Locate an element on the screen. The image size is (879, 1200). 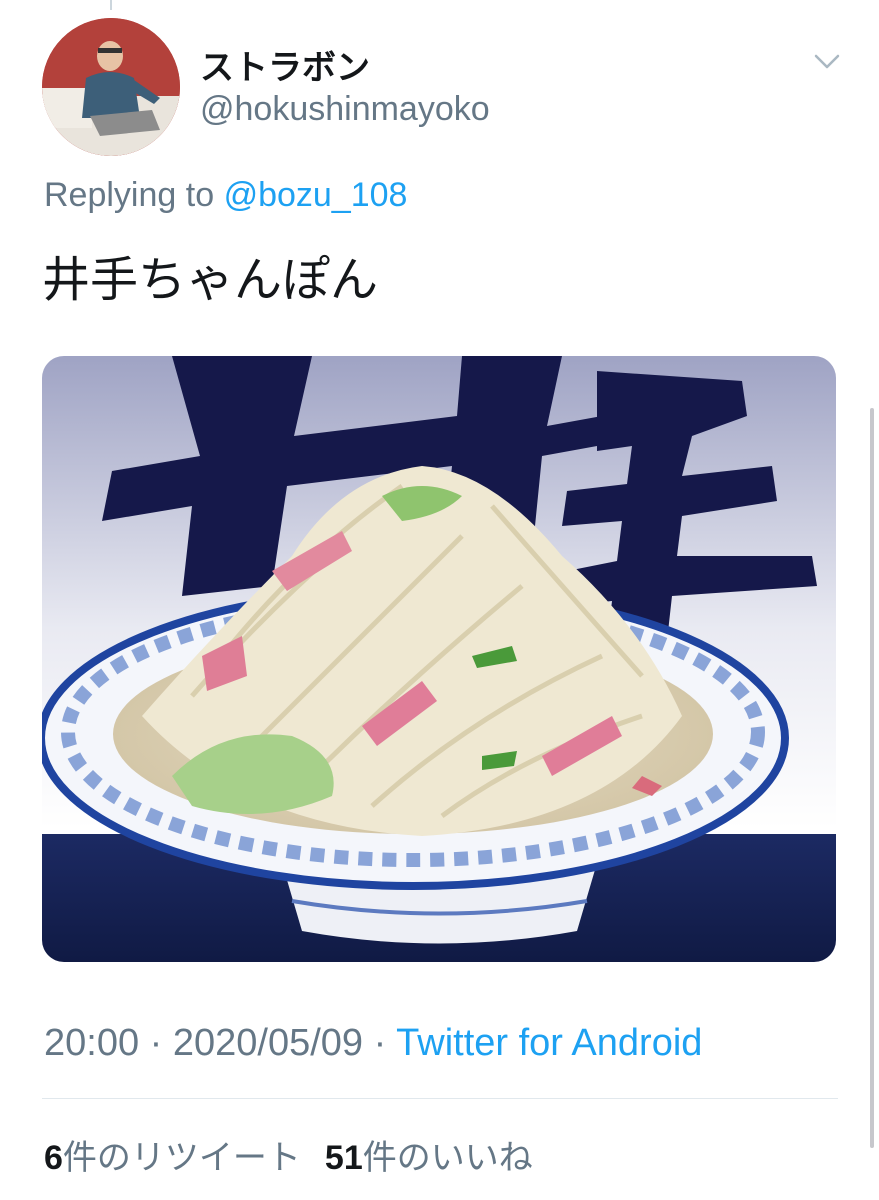
avatar-image is located at coordinates (111, 87).